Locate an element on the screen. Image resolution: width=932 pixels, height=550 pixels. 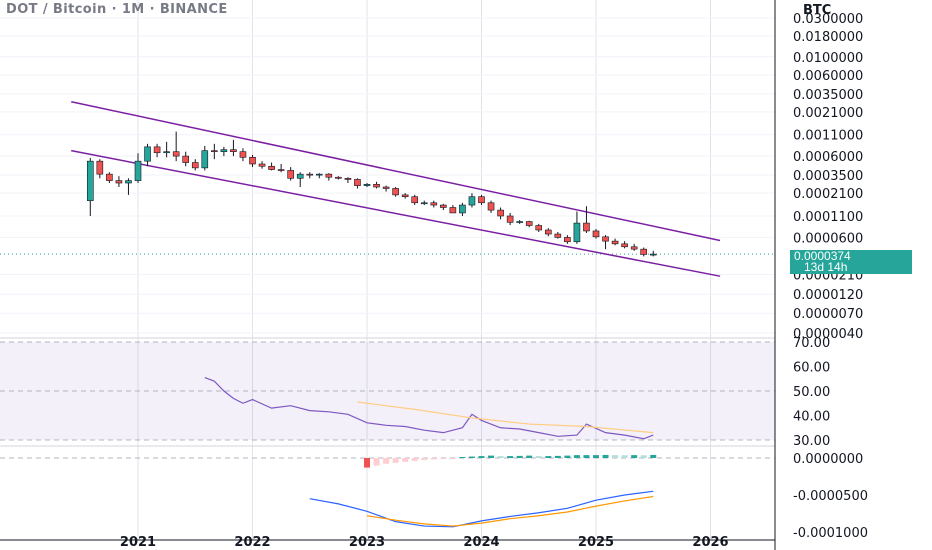
price-tick-label: 0.0001100 is located at coordinates (828, 217).